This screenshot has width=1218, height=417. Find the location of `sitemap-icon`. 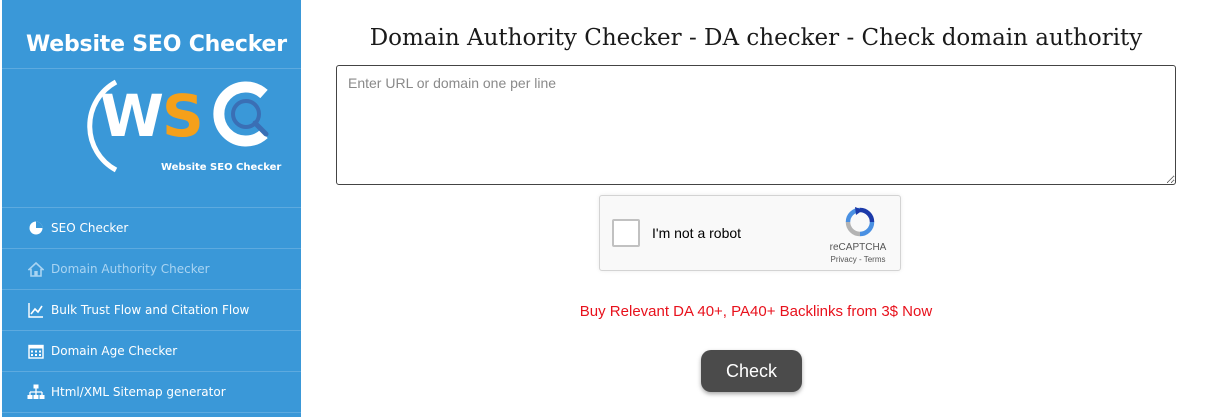

sitemap-icon is located at coordinates (36, 392).